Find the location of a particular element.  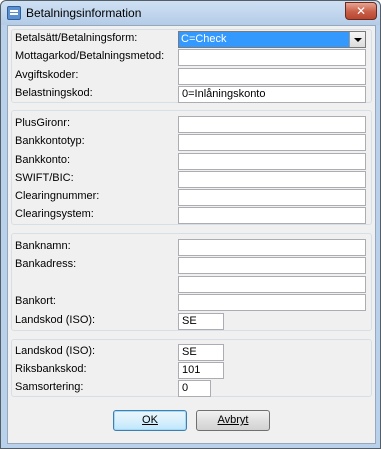

bank-name-field is located at coordinates (272, 247).